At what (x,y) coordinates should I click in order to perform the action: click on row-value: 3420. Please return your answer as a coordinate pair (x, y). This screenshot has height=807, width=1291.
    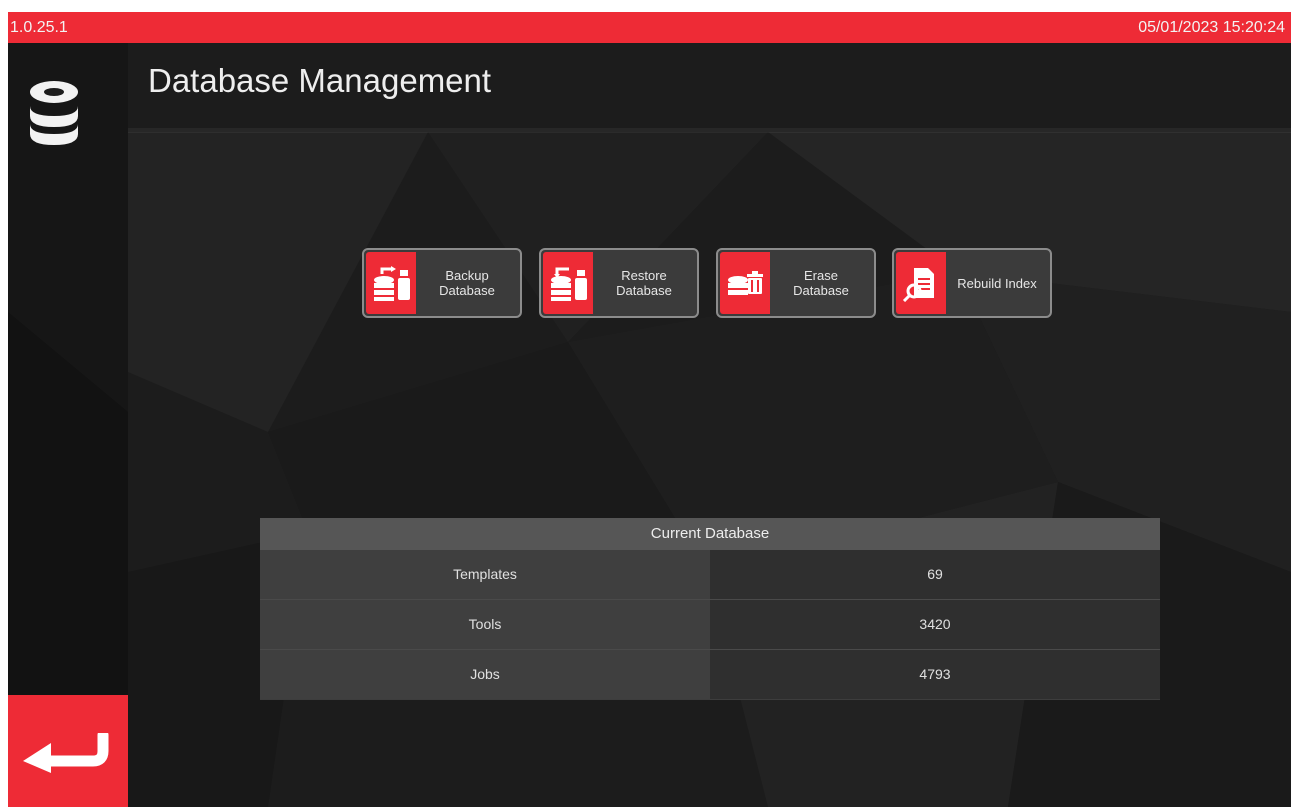
    Looking at the image, I should click on (935, 624).